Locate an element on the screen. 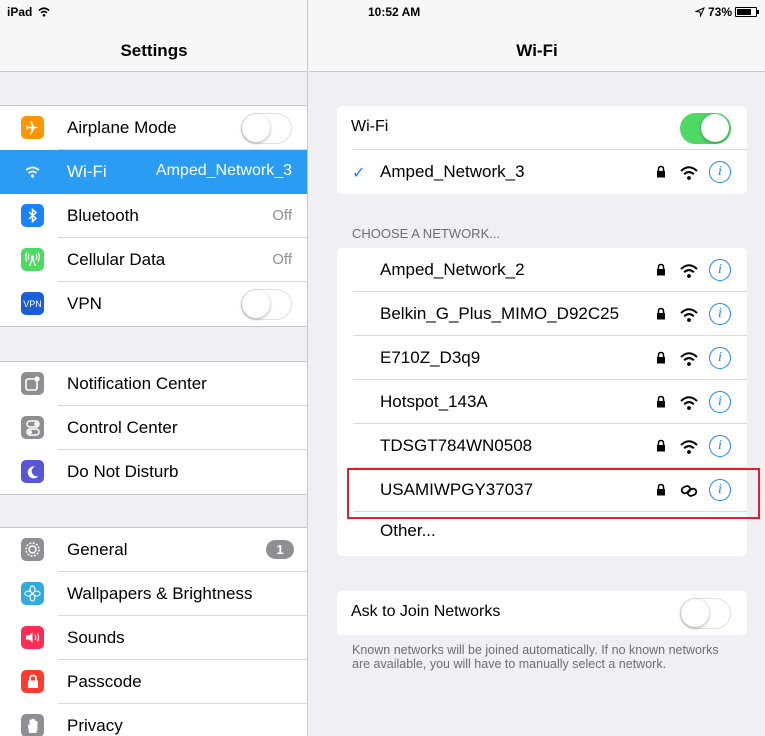 This screenshot has width=765, height=736. sidebar-item-value: Amped_Network_3 is located at coordinates (223, 170).